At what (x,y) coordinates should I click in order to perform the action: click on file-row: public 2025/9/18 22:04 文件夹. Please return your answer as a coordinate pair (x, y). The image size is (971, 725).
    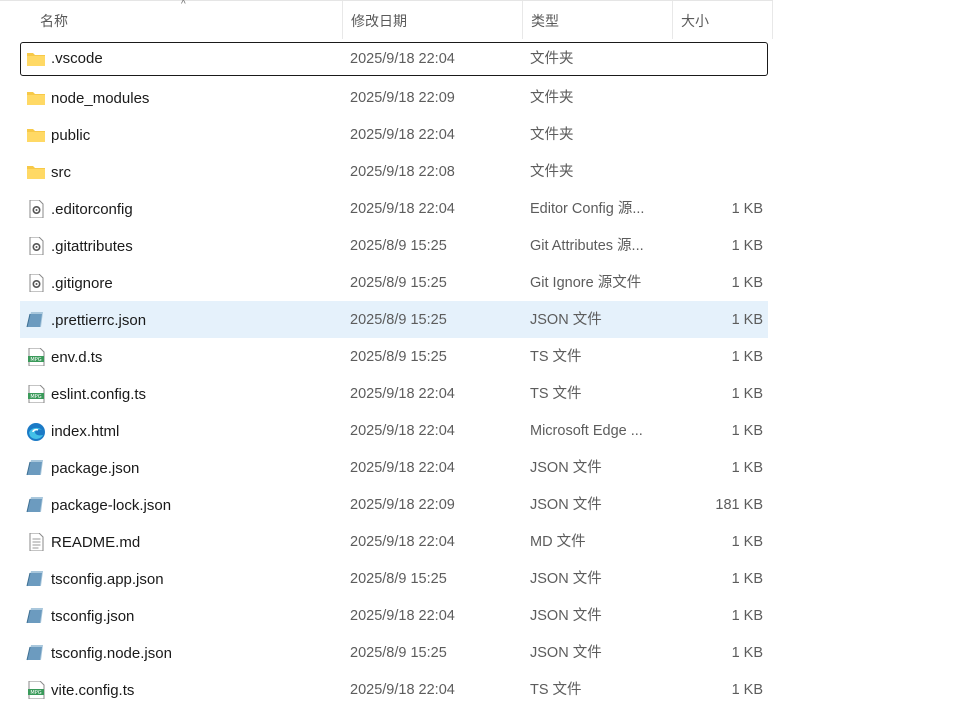
    Looking at the image, I should click on (394, 134).